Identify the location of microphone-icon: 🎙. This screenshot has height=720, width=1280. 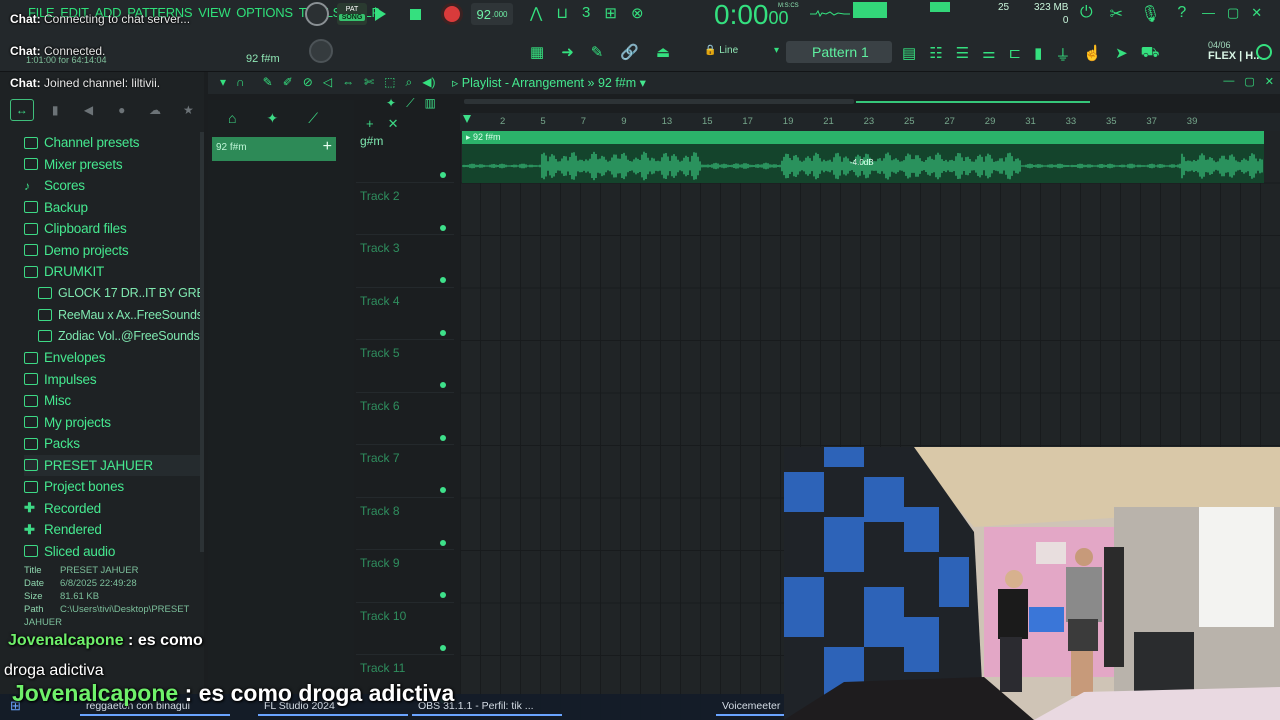
(1150, 14).